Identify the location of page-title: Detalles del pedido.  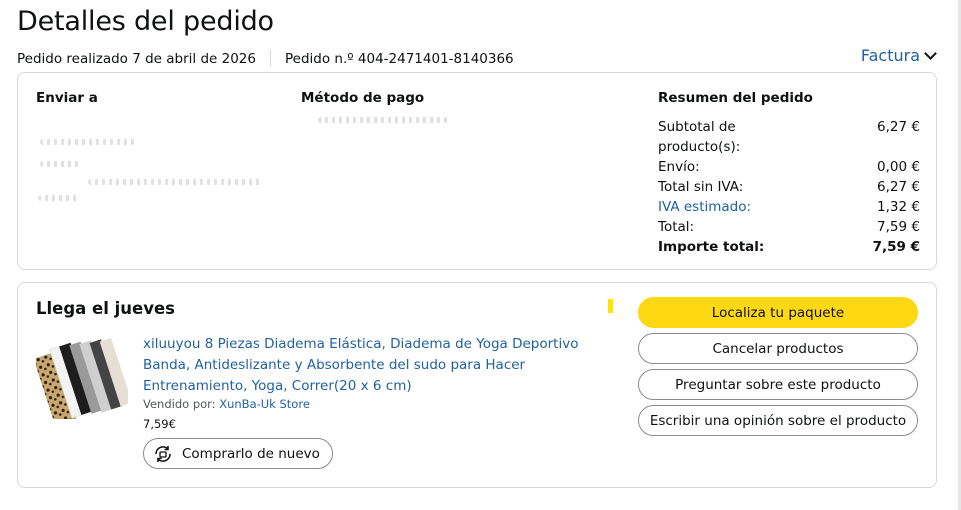
(145, 21).